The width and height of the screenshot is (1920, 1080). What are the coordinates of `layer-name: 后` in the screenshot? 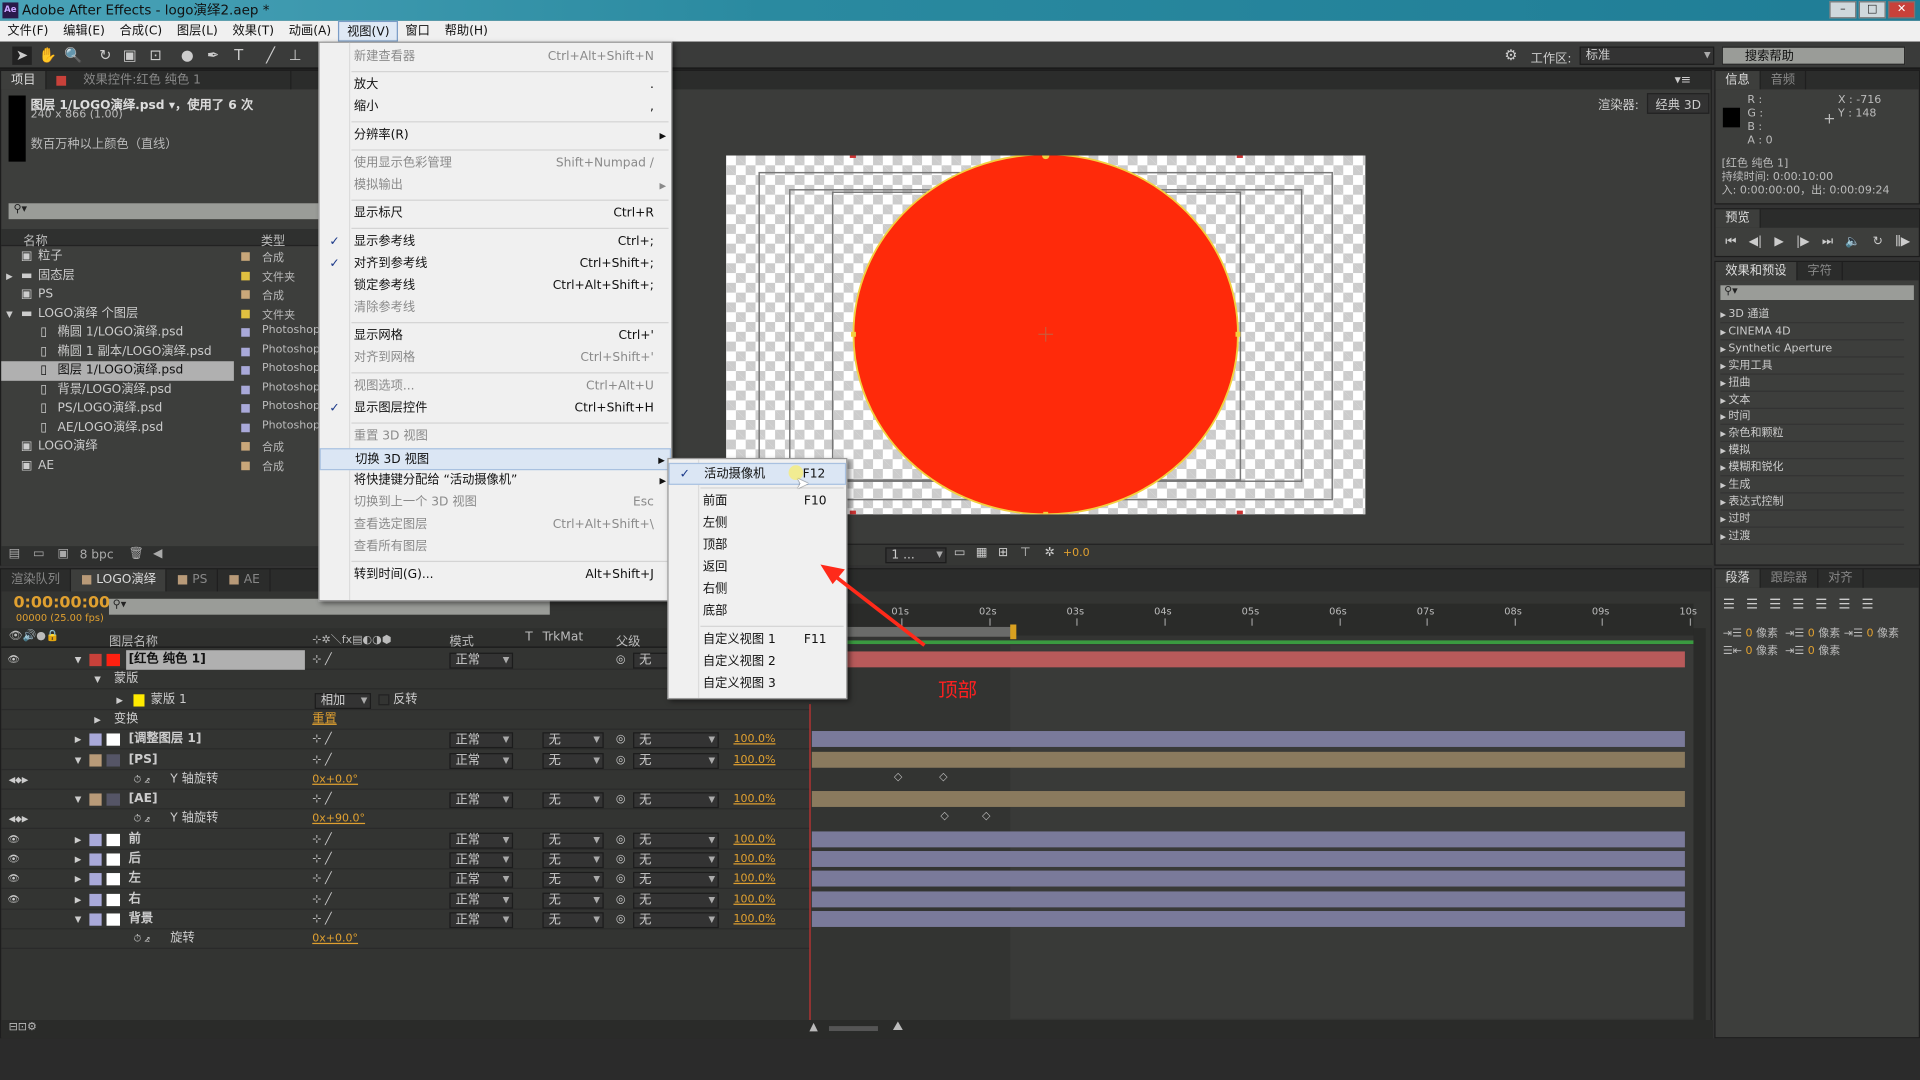 It's located at (215, 860).